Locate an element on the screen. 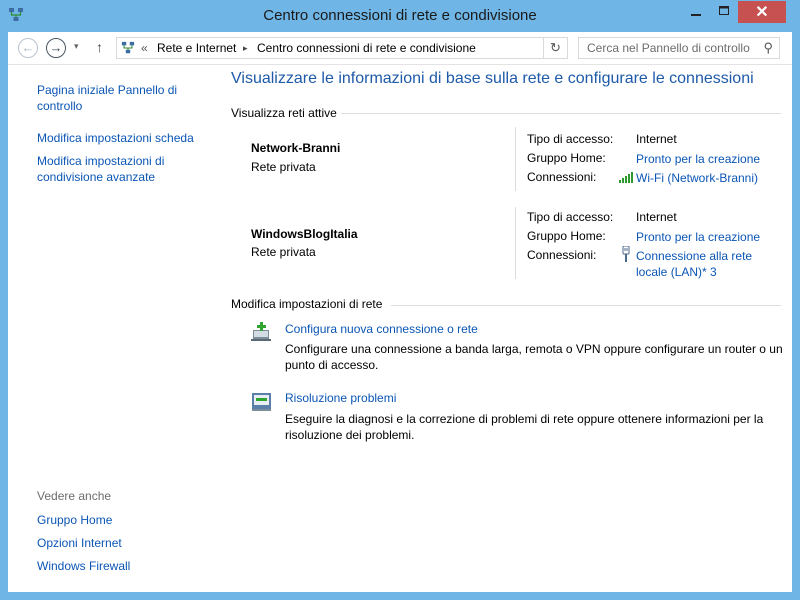 This screenshot has width=800, height=600. new-connection-icon is located at coordinates (261, 331).